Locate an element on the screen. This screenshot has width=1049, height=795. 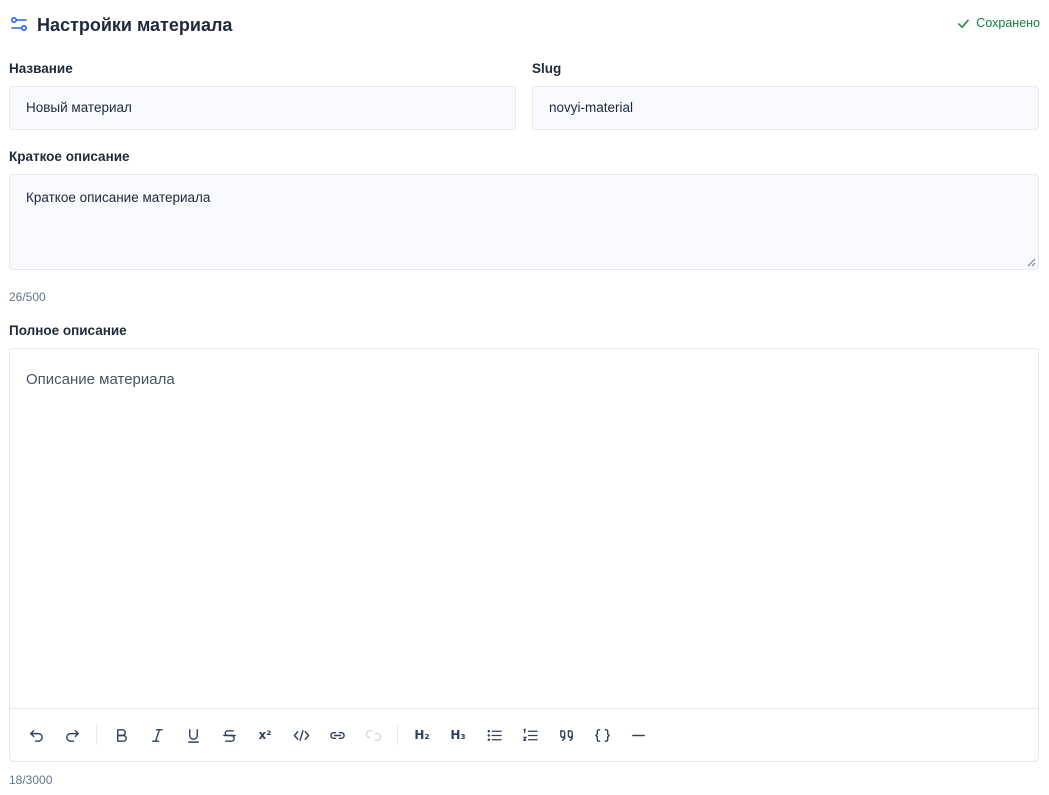
save-status: Сохранено is located at coordinates (998, 23).